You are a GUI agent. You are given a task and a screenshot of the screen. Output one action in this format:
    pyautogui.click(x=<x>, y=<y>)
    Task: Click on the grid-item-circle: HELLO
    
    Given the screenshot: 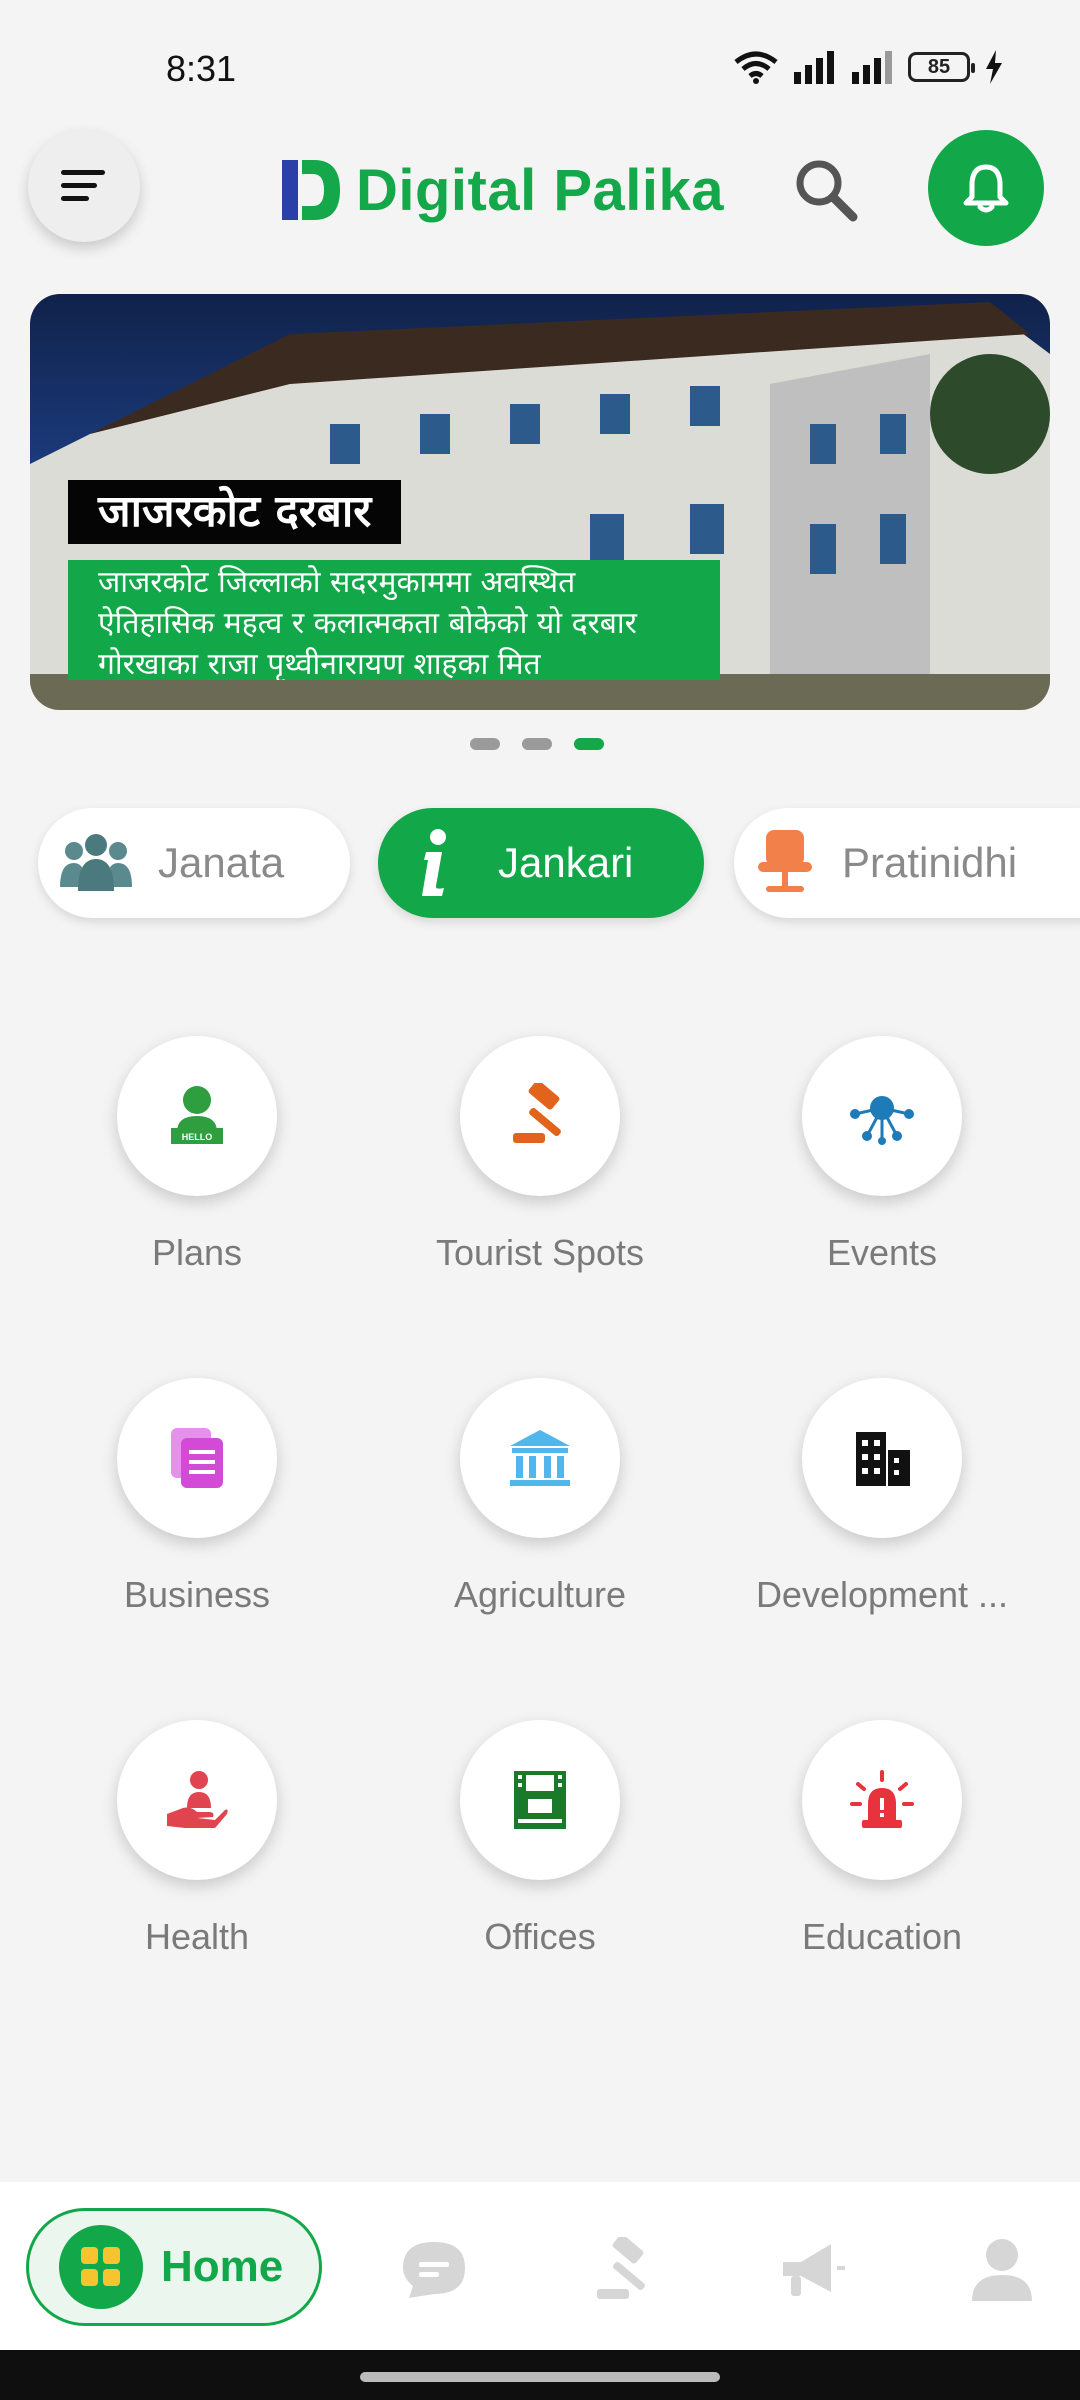 What is the action you would take?
    pyautogui.click(x=197, y=1116)
    